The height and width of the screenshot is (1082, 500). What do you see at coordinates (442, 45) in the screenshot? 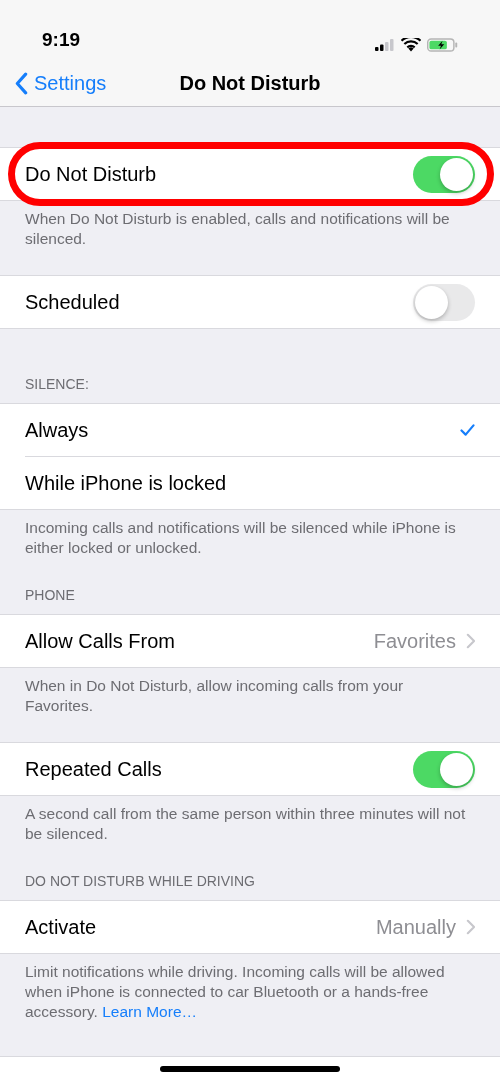
I see `battery-icon` at bounding box center [442, 45].